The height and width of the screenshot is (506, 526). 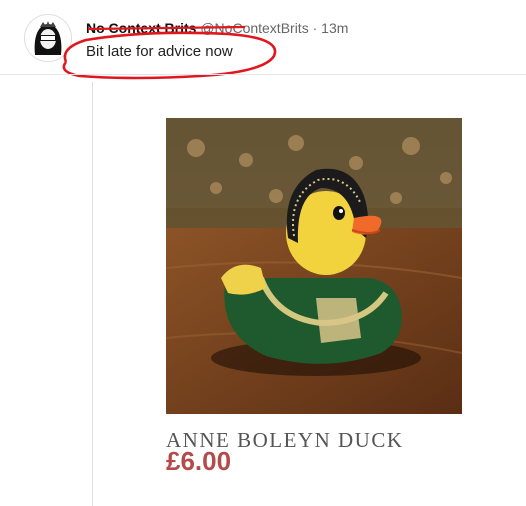 I want to click on author-line: No Context Brits @NoContextBrits · 13m, so click(x=217, y=28).